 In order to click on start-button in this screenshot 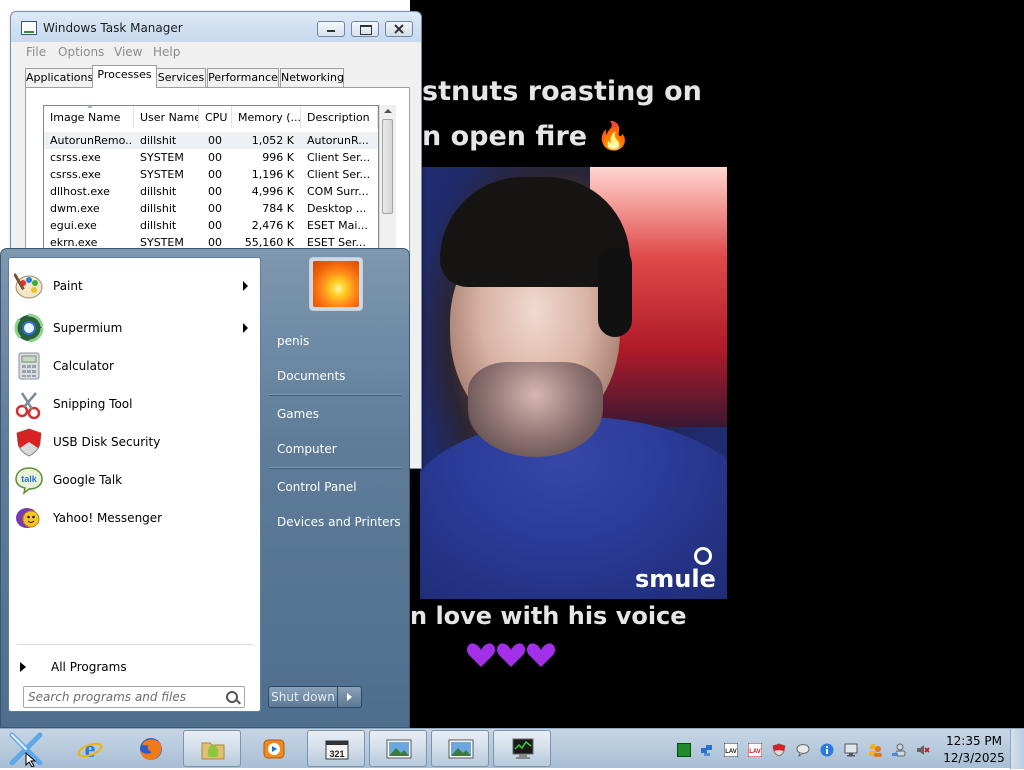, I will do `click(26, 749)`.